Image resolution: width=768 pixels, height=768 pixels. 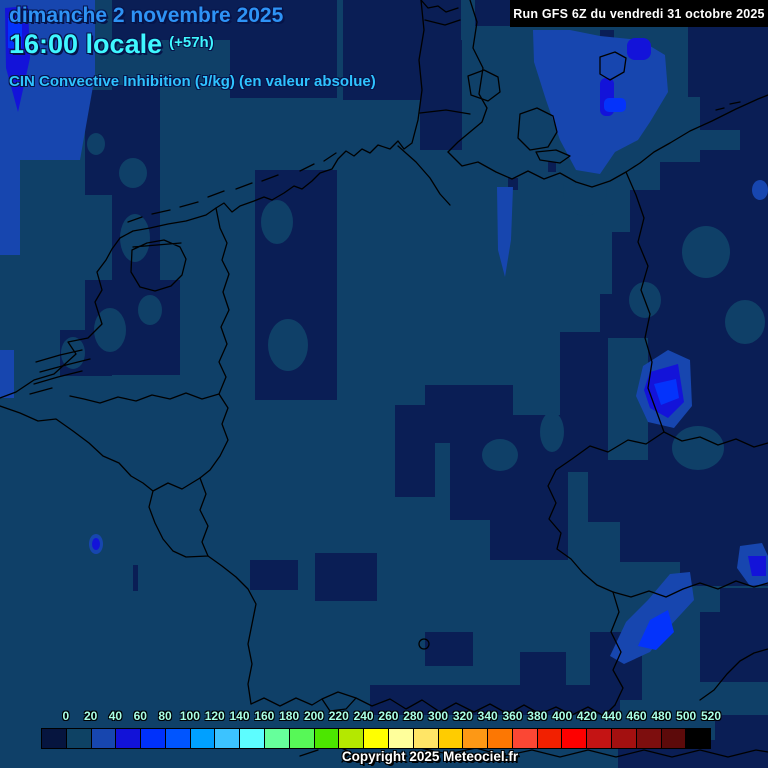 I want to click on model-run-bar: Run GFS 6Z du vendredi 31 octobre 2025, so click(x=639, y=13).